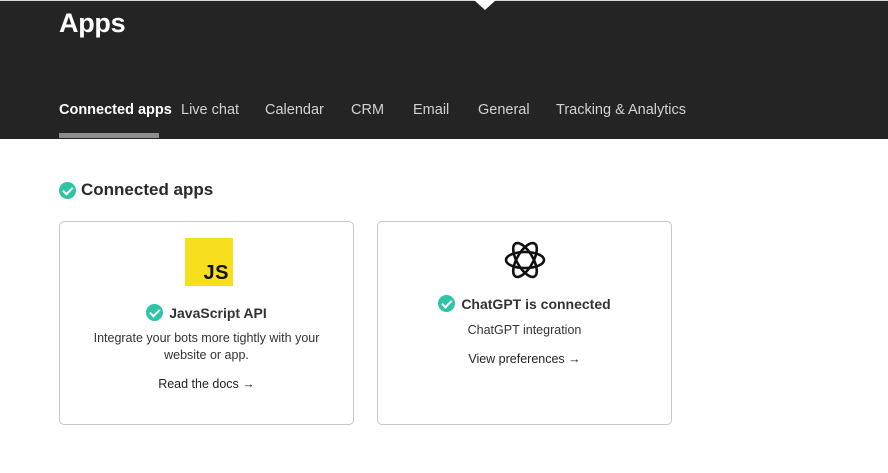  I want to click on tab-calendar: Calendar, so click(294, 110).